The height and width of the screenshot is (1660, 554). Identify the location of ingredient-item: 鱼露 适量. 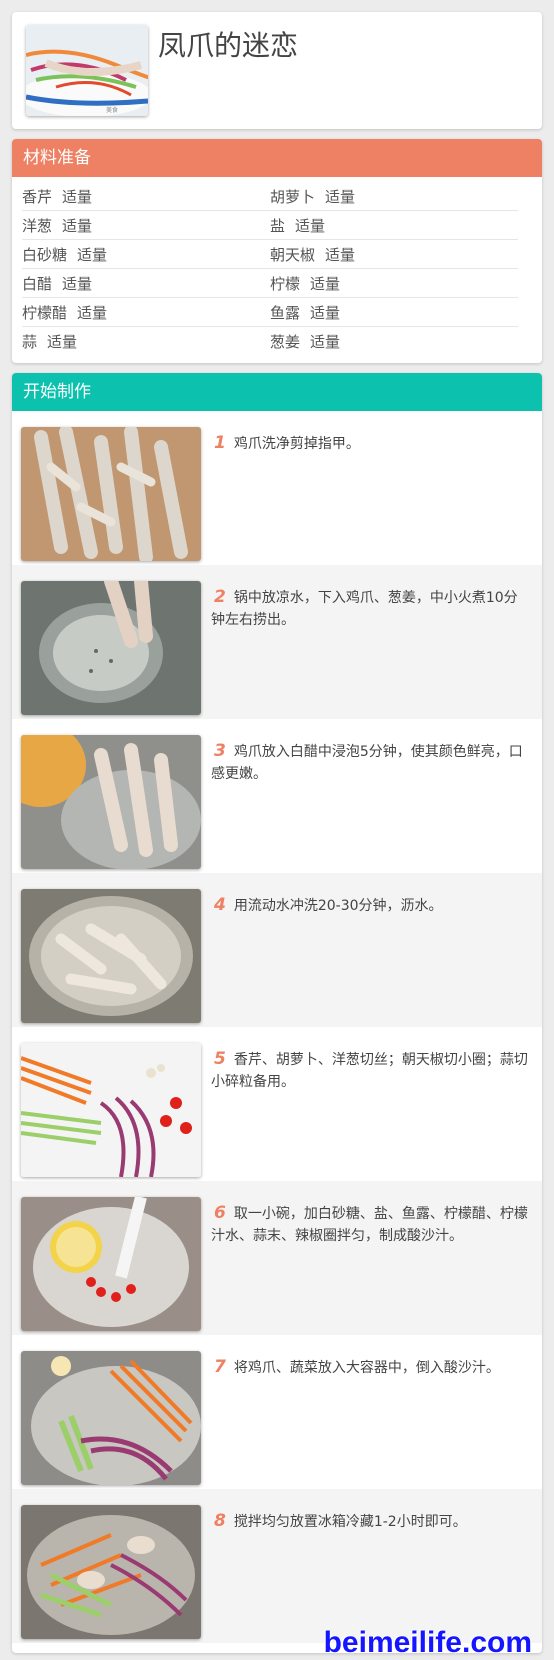
(394, 312).